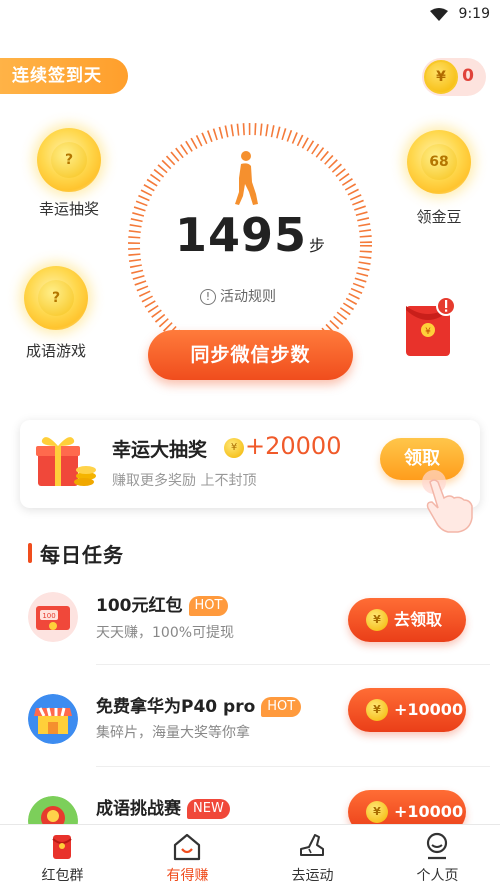 Image resolution: width=500 pixels, height=889 pixels. I want to click on pointing-hand-icon, so click(447, 501).